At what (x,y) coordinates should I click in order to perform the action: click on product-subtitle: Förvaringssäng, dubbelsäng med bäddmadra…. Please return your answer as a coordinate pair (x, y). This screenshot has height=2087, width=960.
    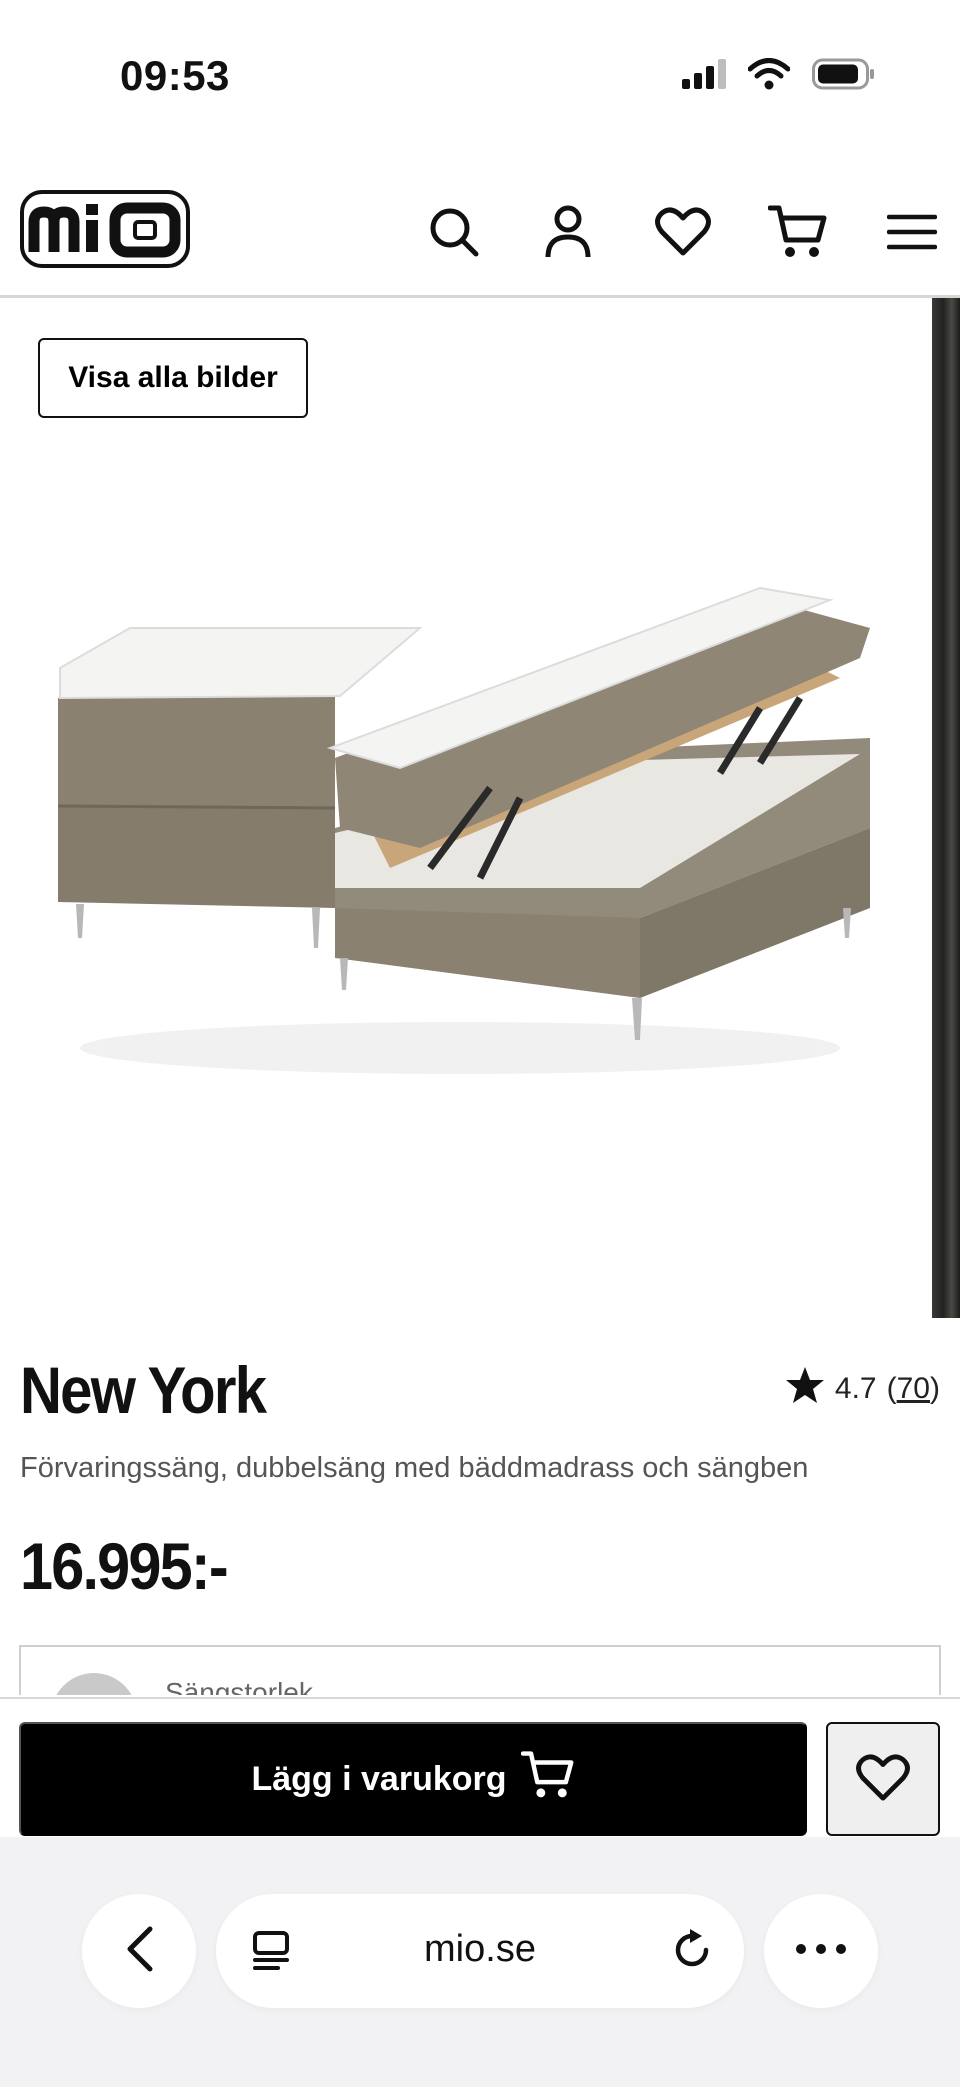
    Looking at the image, I should click on (414, 1468).